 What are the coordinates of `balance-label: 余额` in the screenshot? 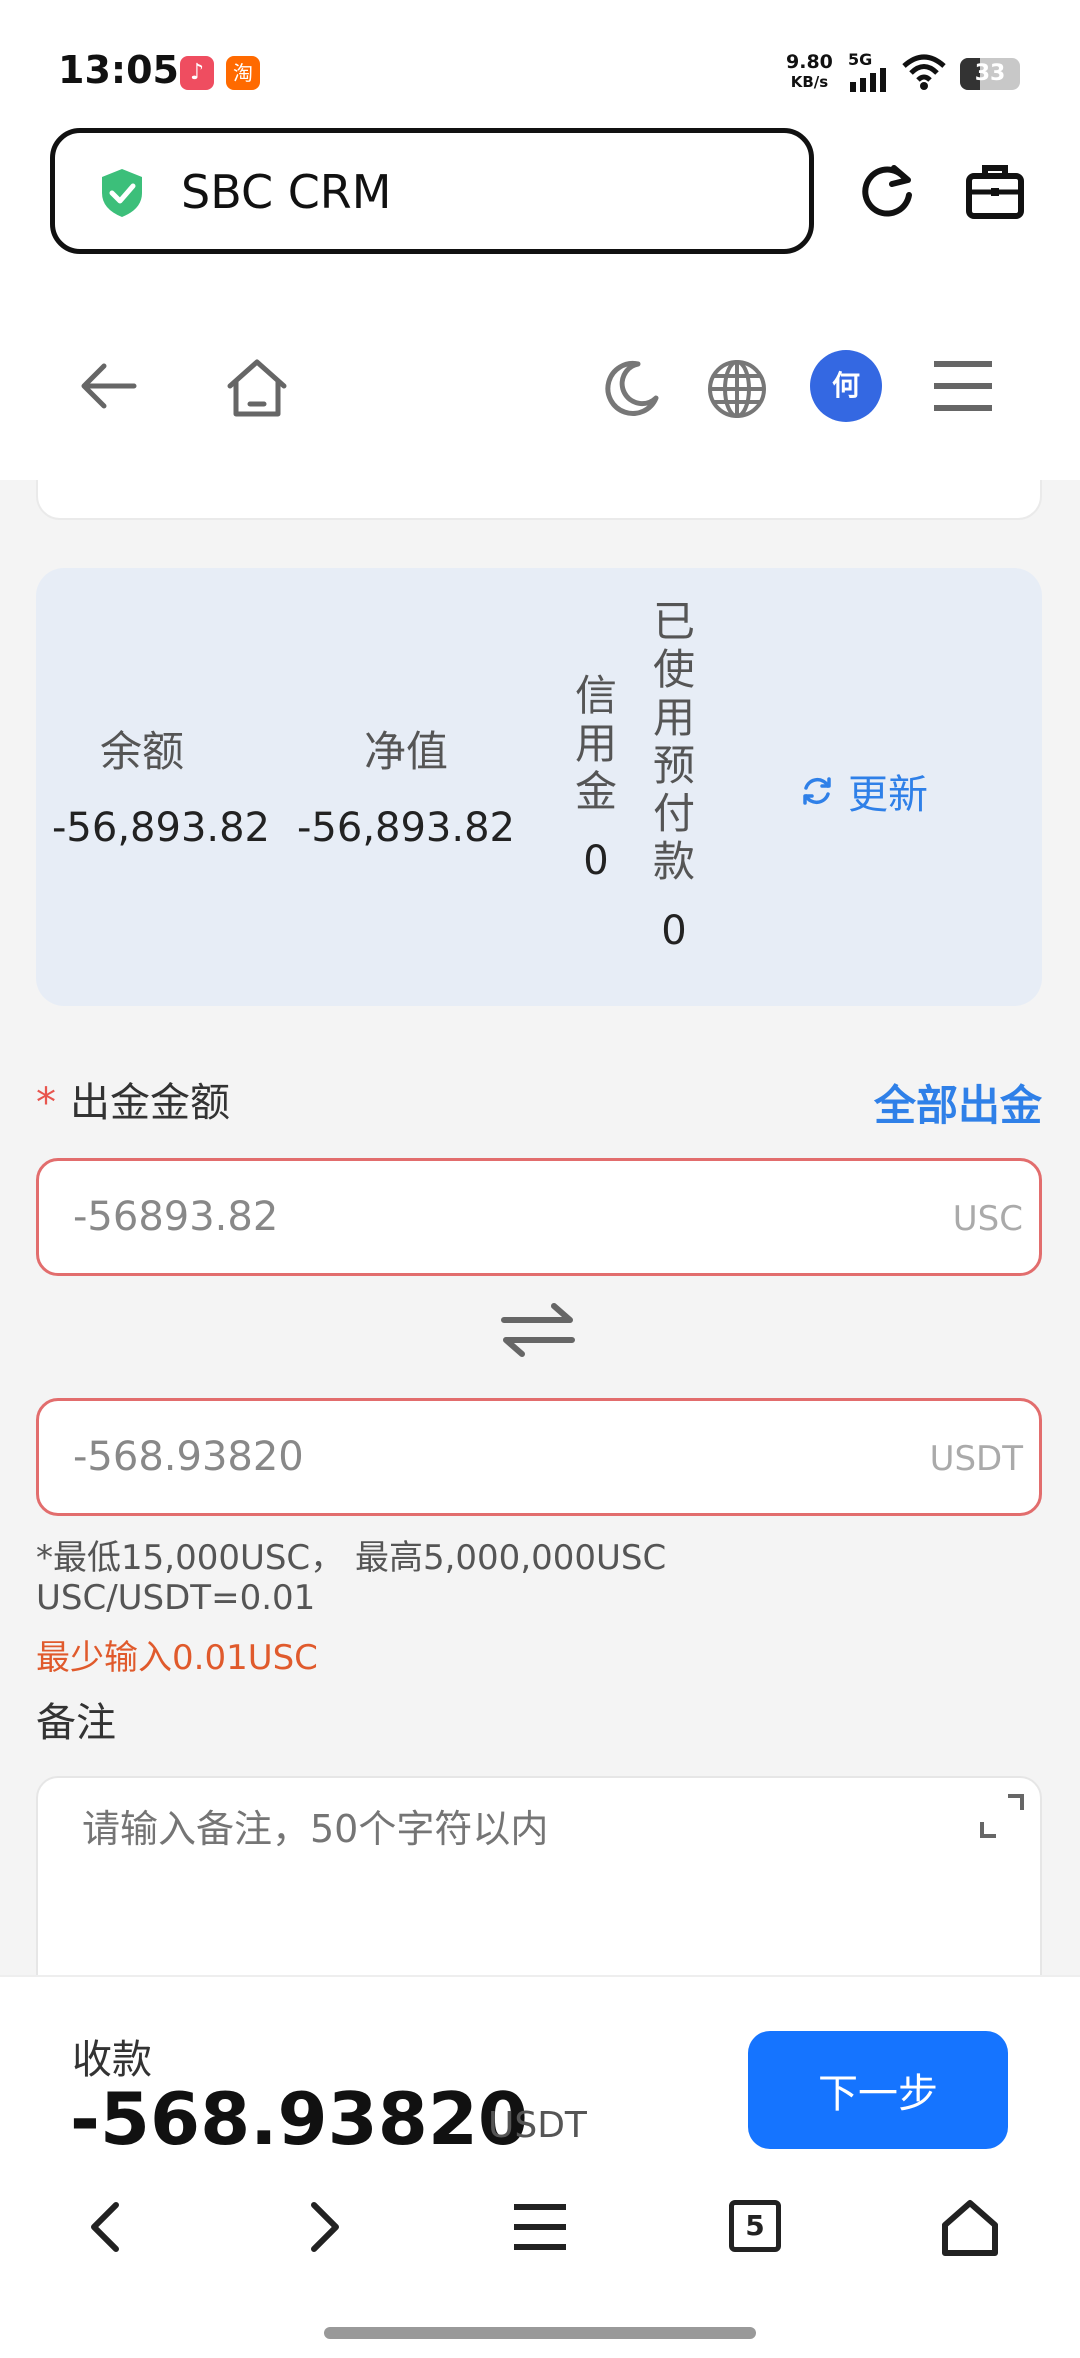 It's located at (141, 751).